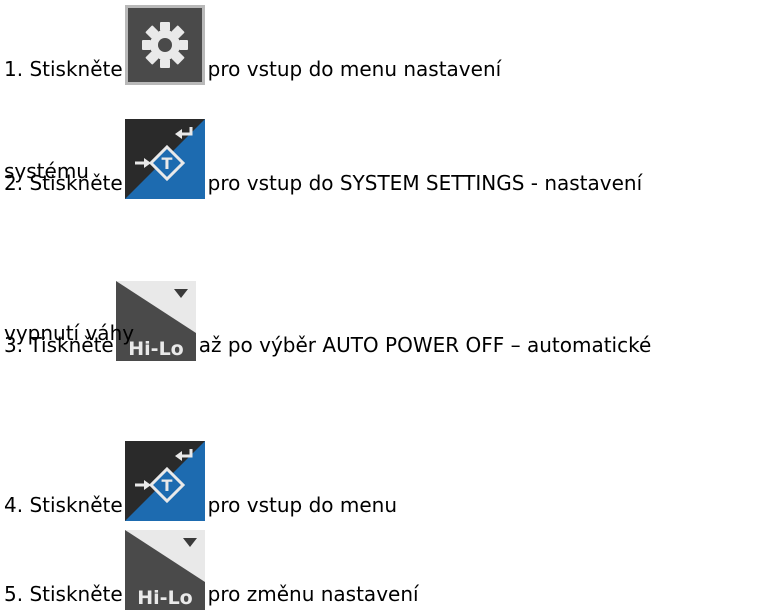 The image size is (772, 610). Describe the element at coordinates (46, 171) in the screenshot. I see `step-2-continuation: systému` at that location.